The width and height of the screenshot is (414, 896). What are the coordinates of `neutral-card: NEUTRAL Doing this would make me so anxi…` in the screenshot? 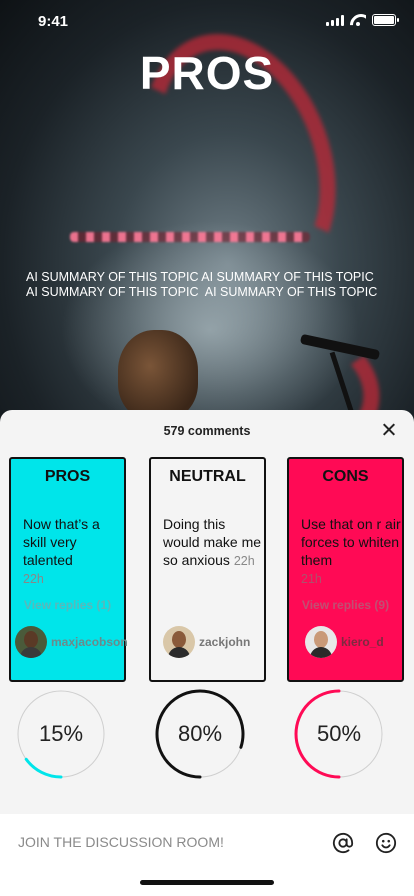 It's located at (207, 569).